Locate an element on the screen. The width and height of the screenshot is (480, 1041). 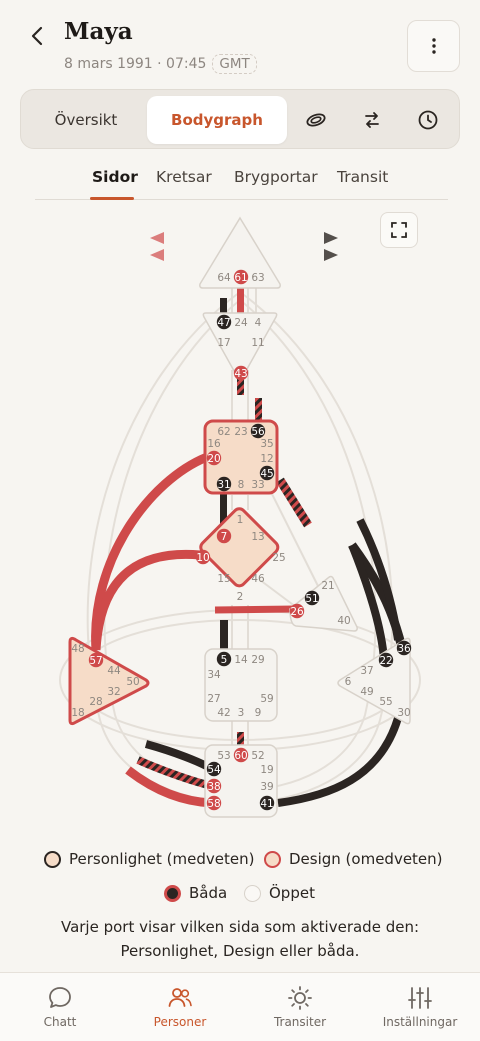
view-segment-control: Översikt Bodygraph is located at coordinates (240, 119).